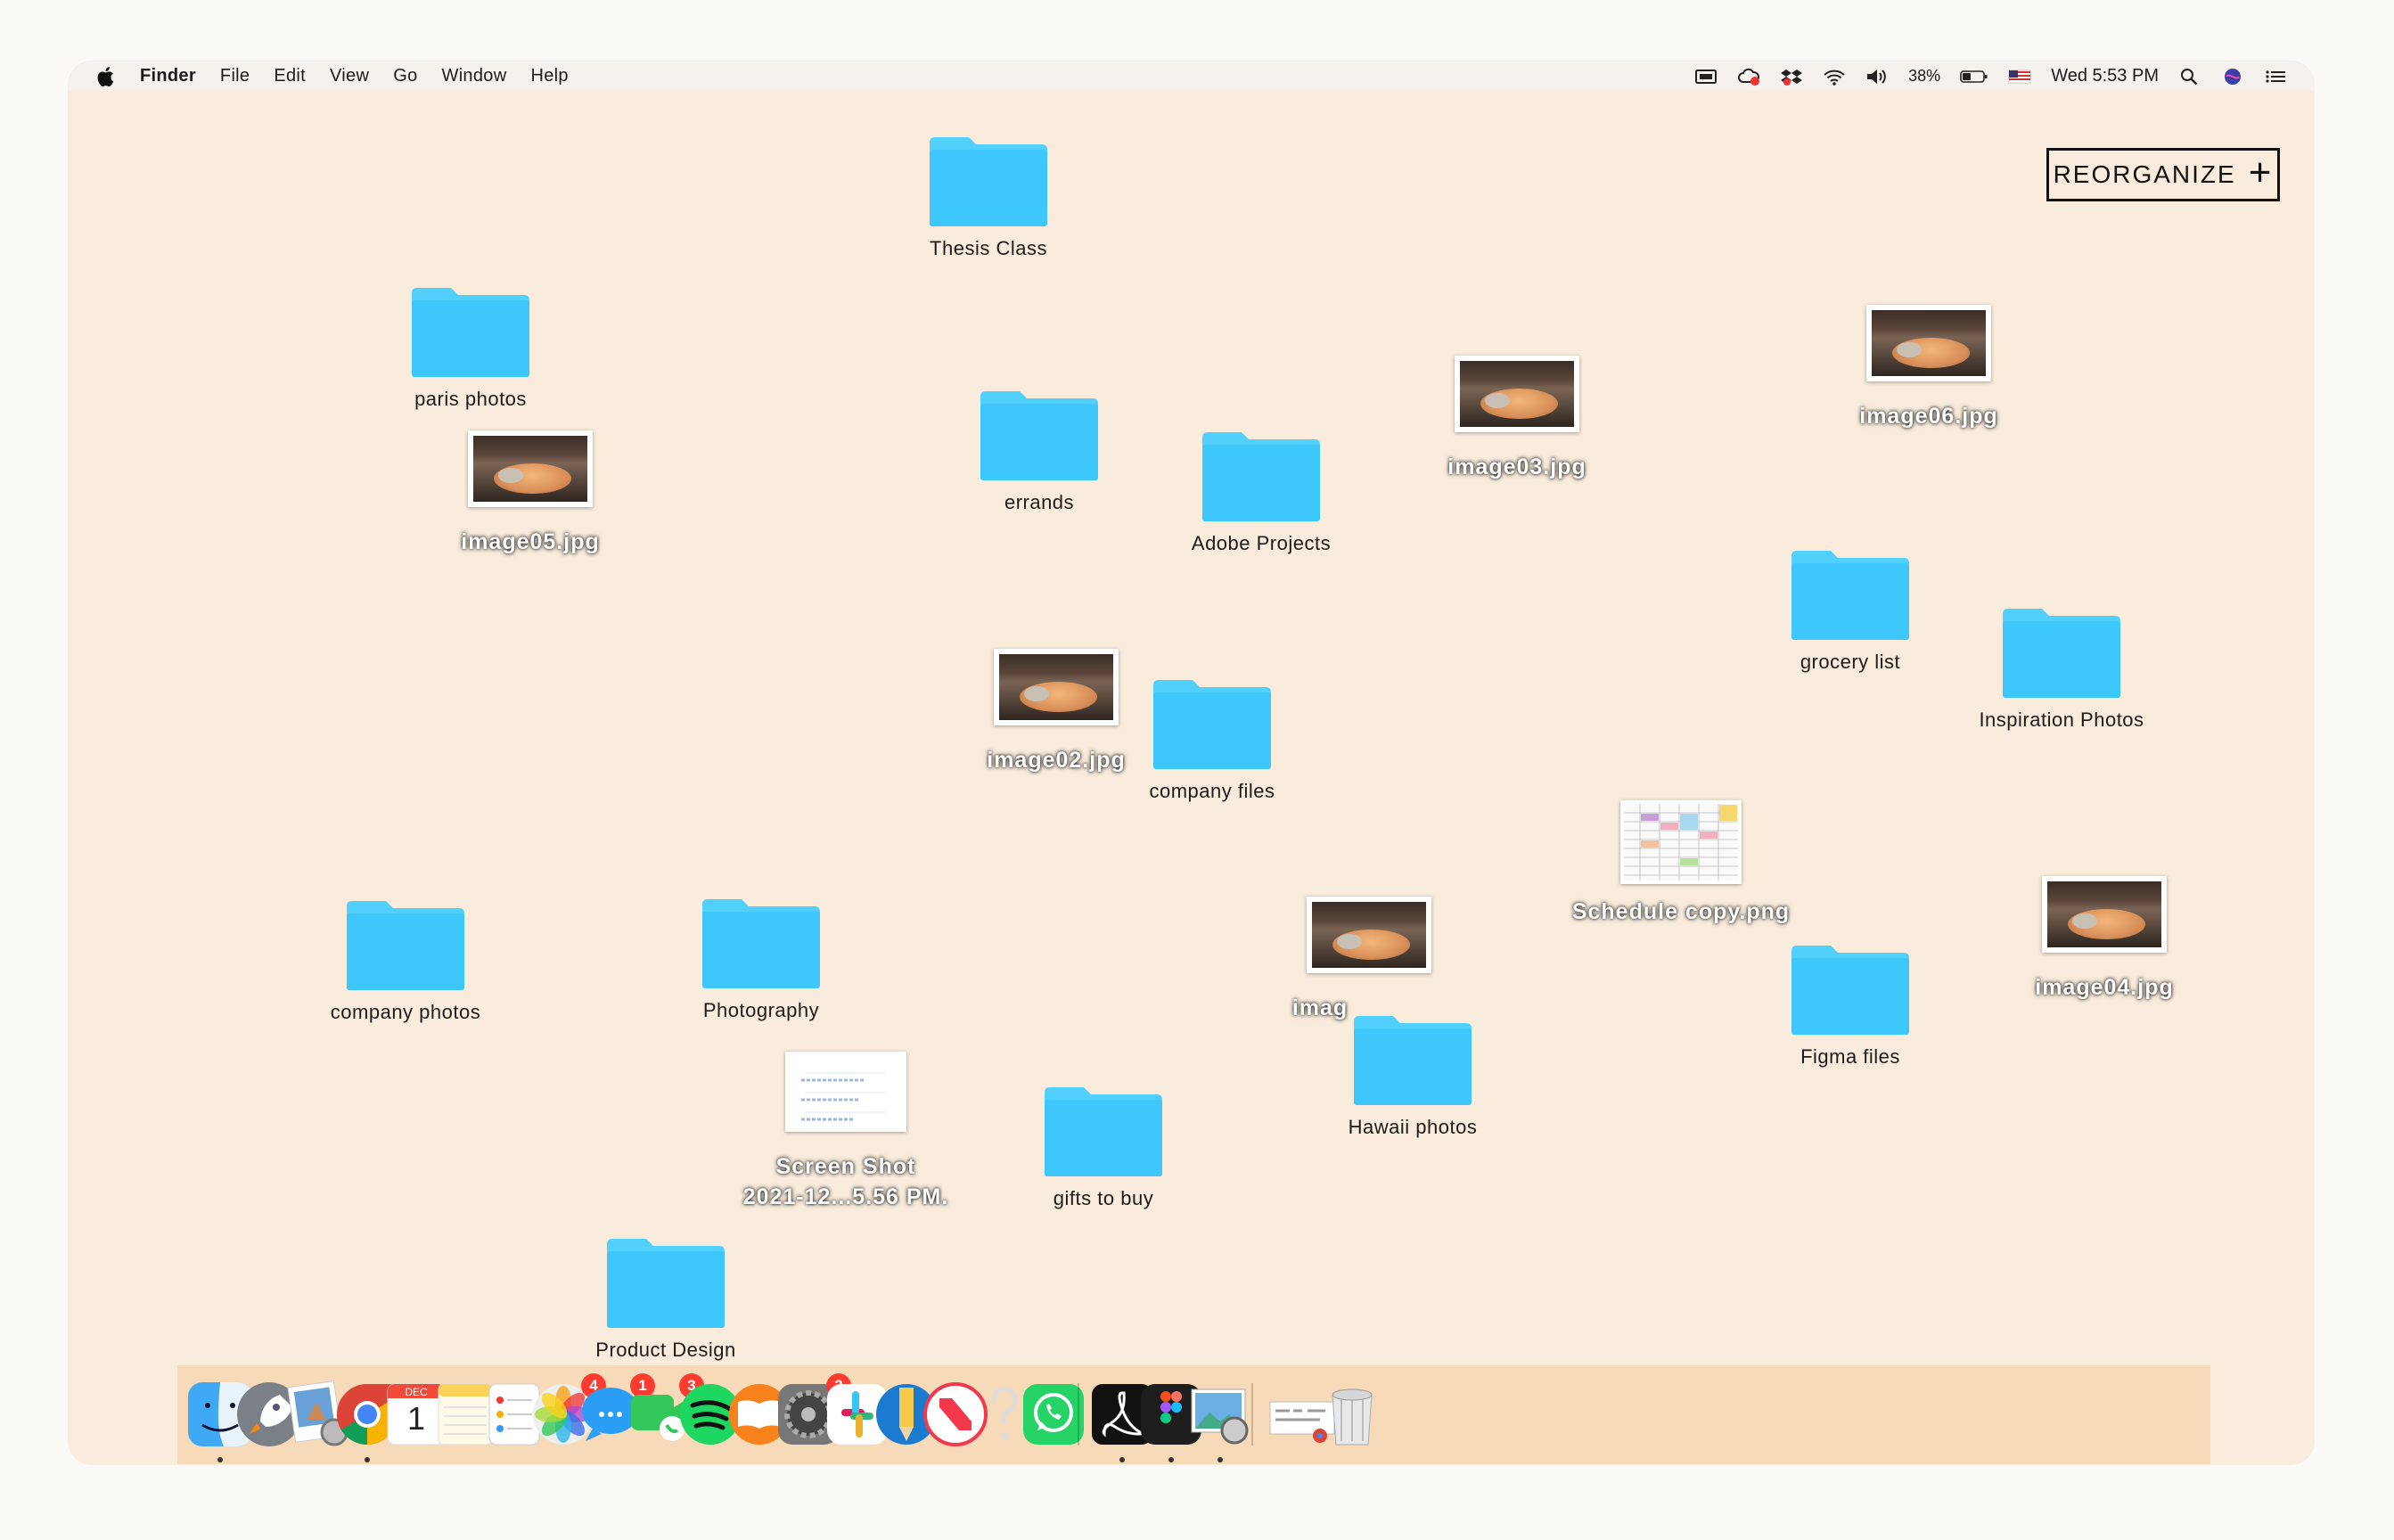 The height and width of the screenshot is (1540, 2394). I want to click on folder-company-photos: company photos, so click(405, 959).